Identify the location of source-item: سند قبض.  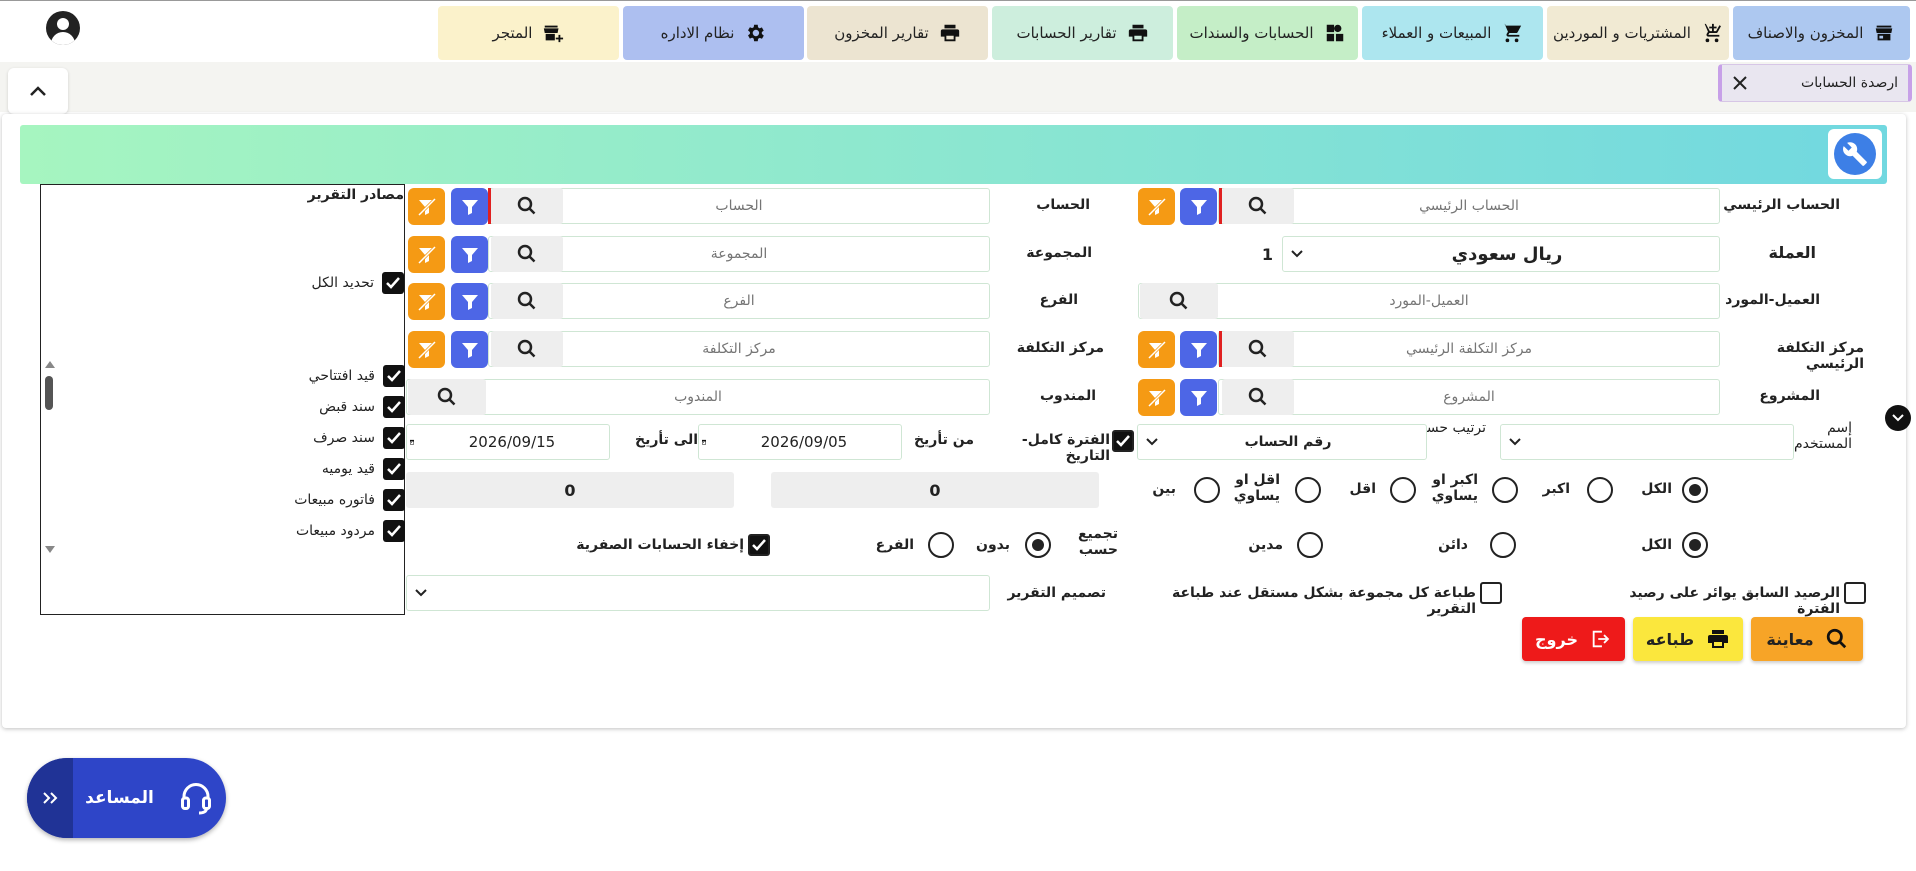
(362, 407).